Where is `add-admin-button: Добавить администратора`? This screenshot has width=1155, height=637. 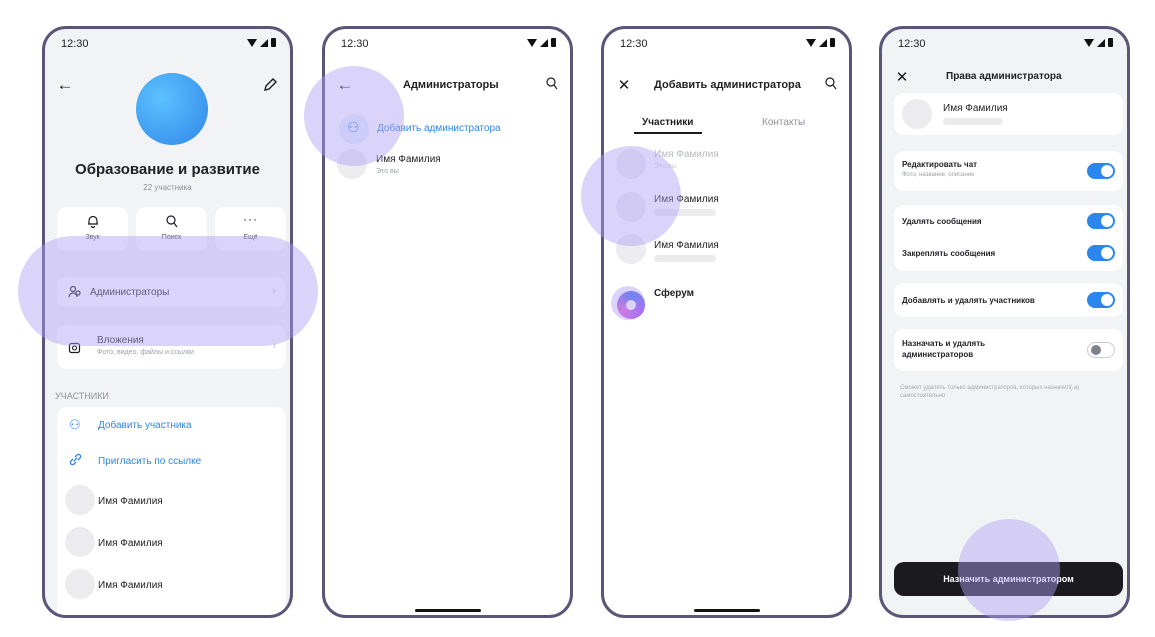 add-admin-button: Добавить администратора is located at coordinates (439, 128).